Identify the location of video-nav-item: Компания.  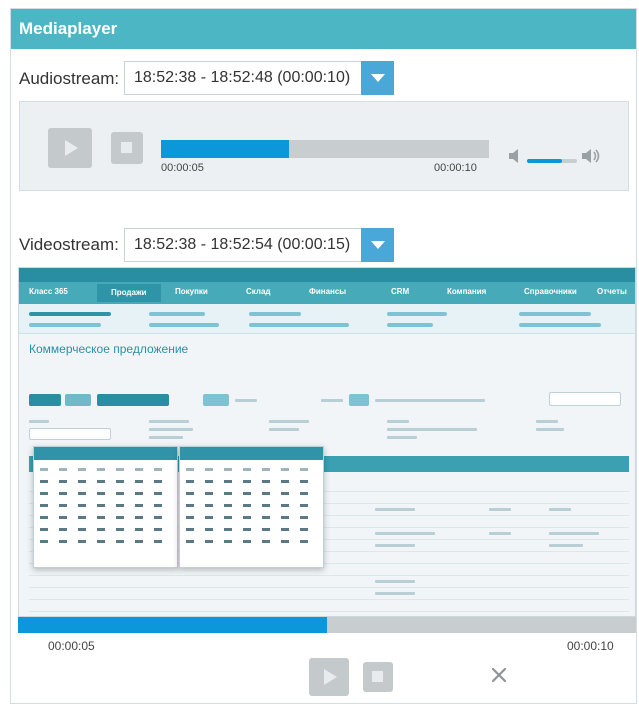
(467, 291).